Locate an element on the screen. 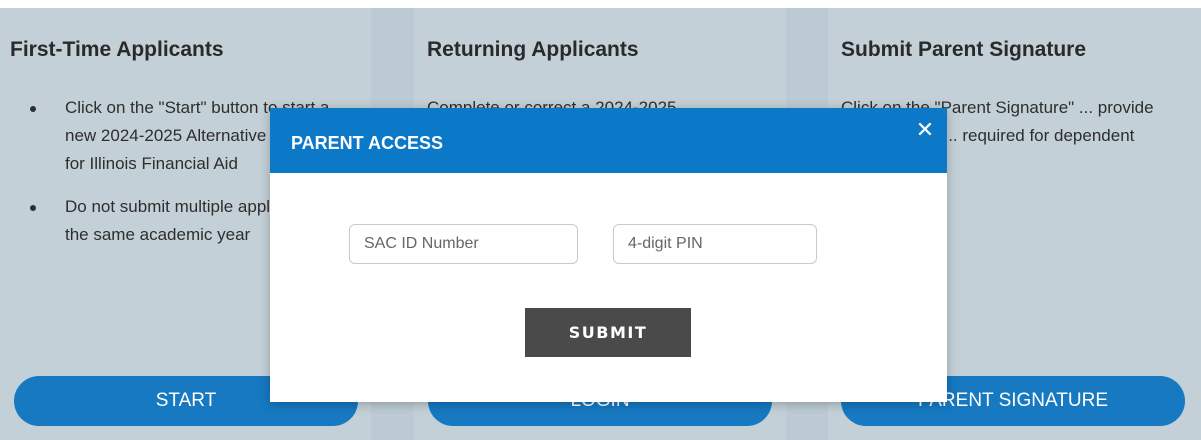  returning-applicants-heading: Returning Applicants is located at coordinates (533, 49).